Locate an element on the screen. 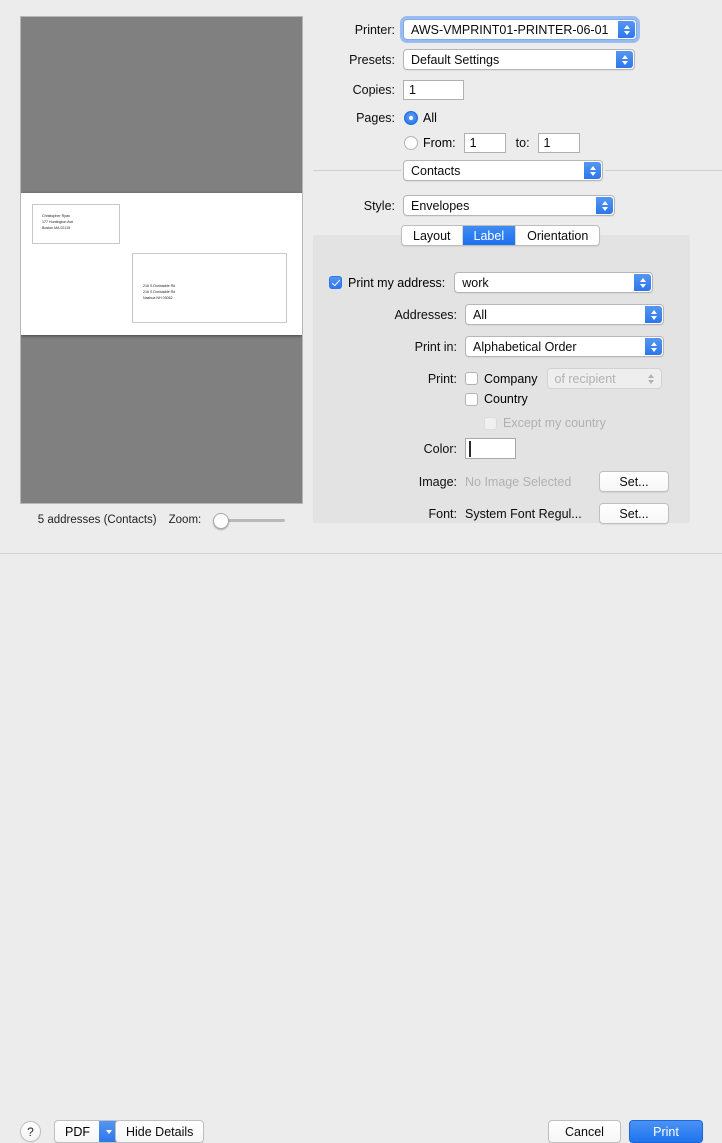  recipient-address-line-3: Nashua NH 03062 is located at coordinates (158, 297).